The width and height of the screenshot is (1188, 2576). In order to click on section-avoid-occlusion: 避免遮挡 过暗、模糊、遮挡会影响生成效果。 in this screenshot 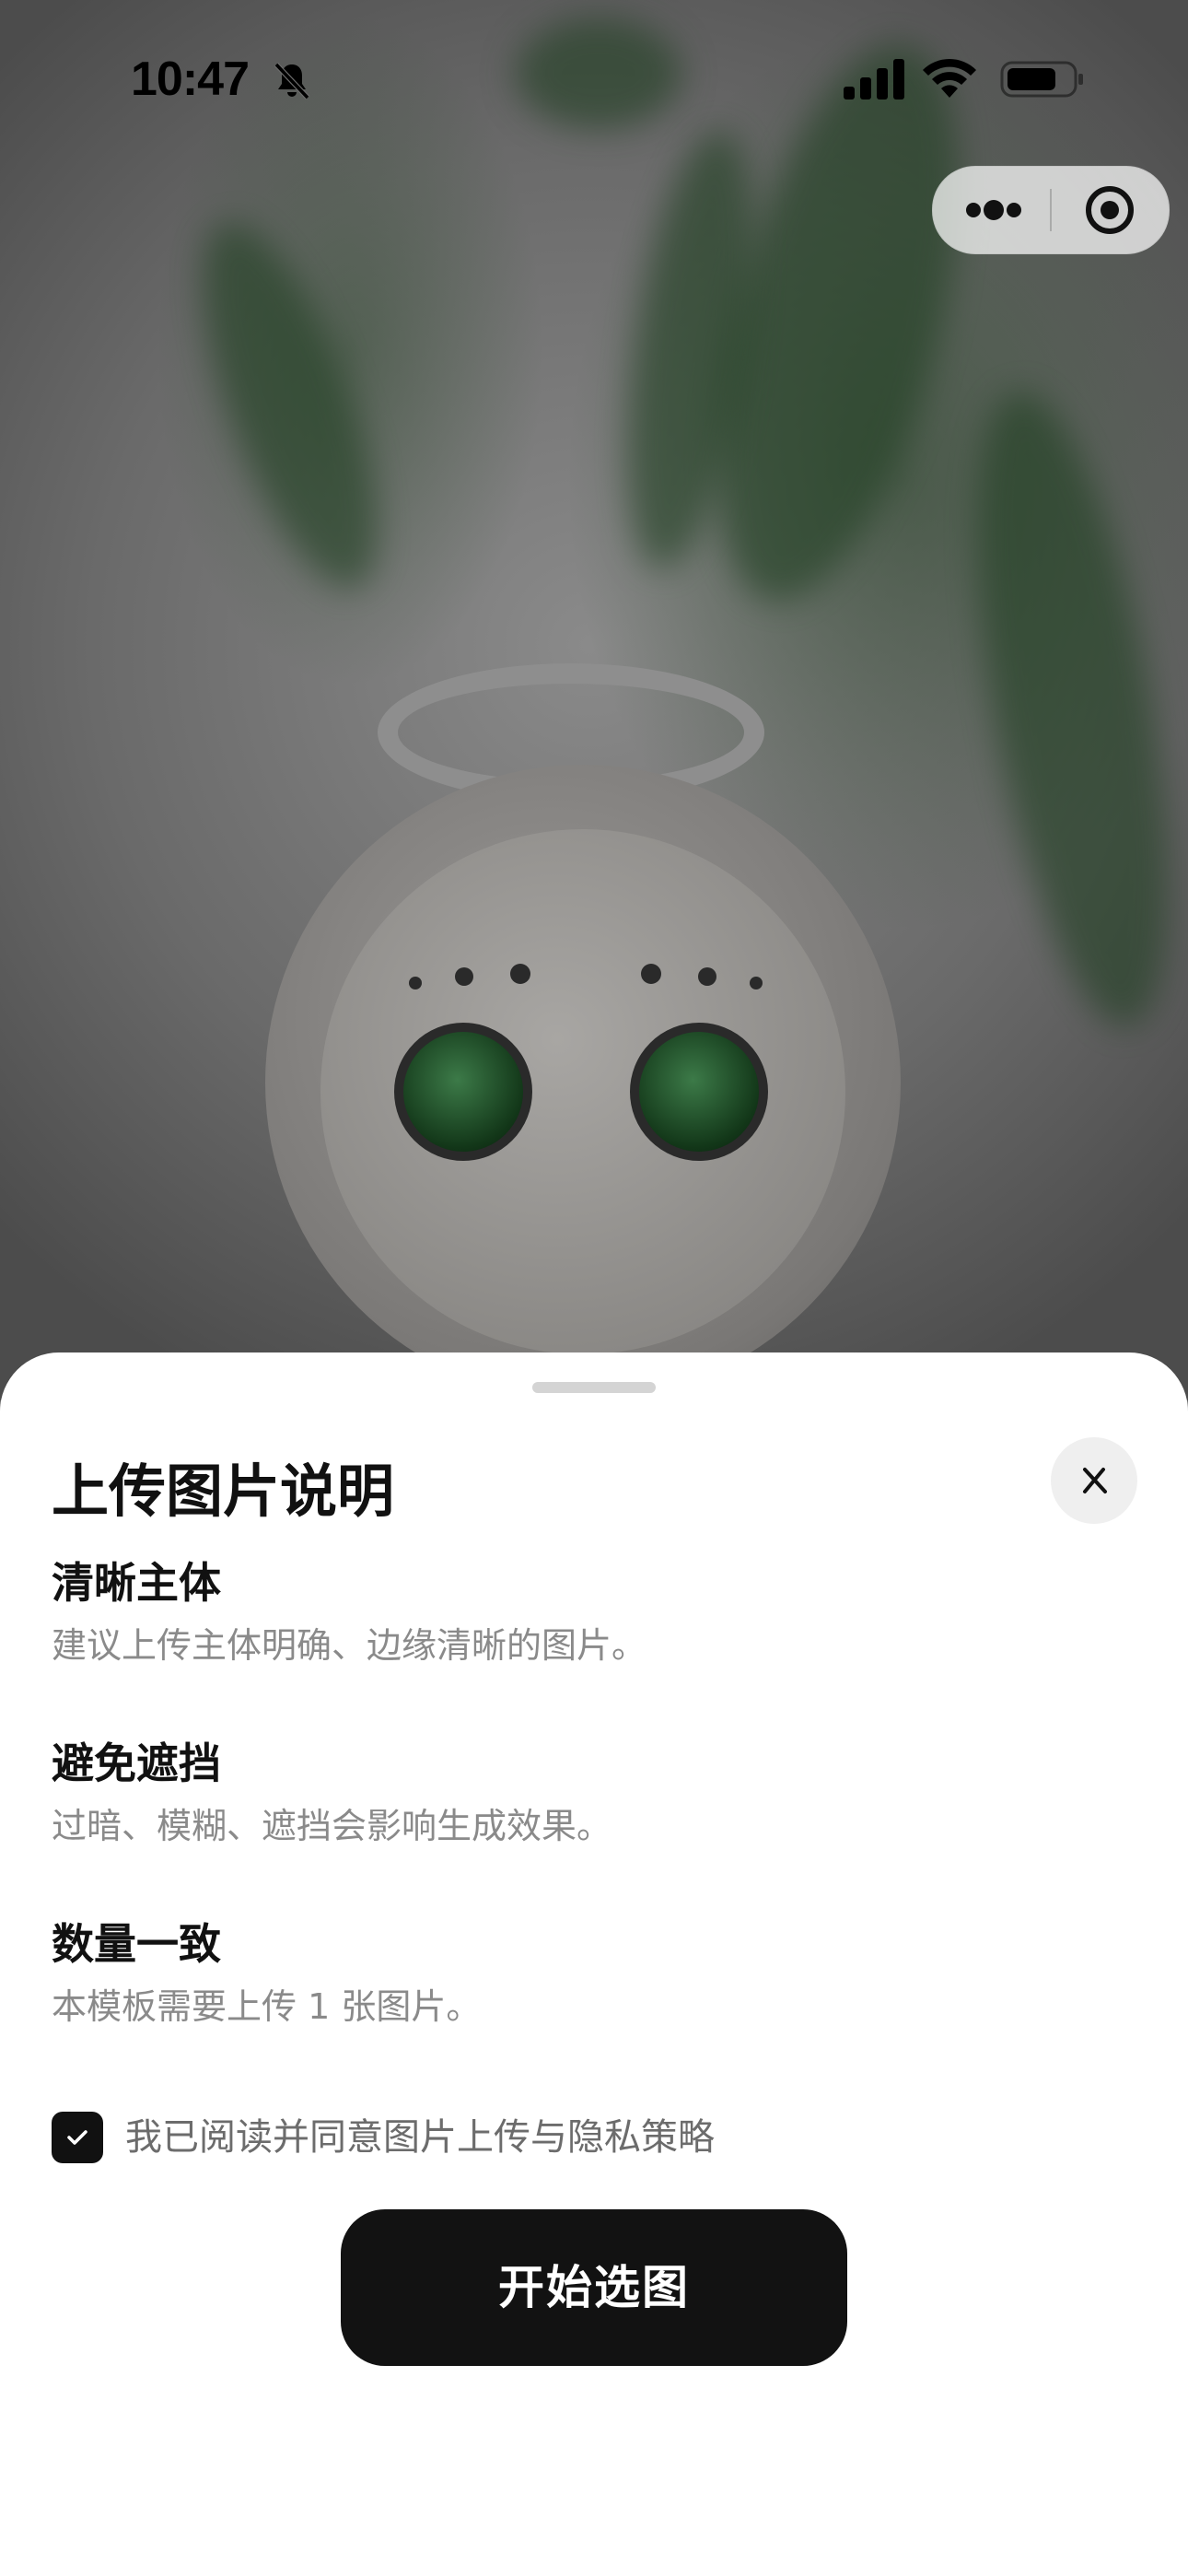, I will do `click(331, 1793)`.